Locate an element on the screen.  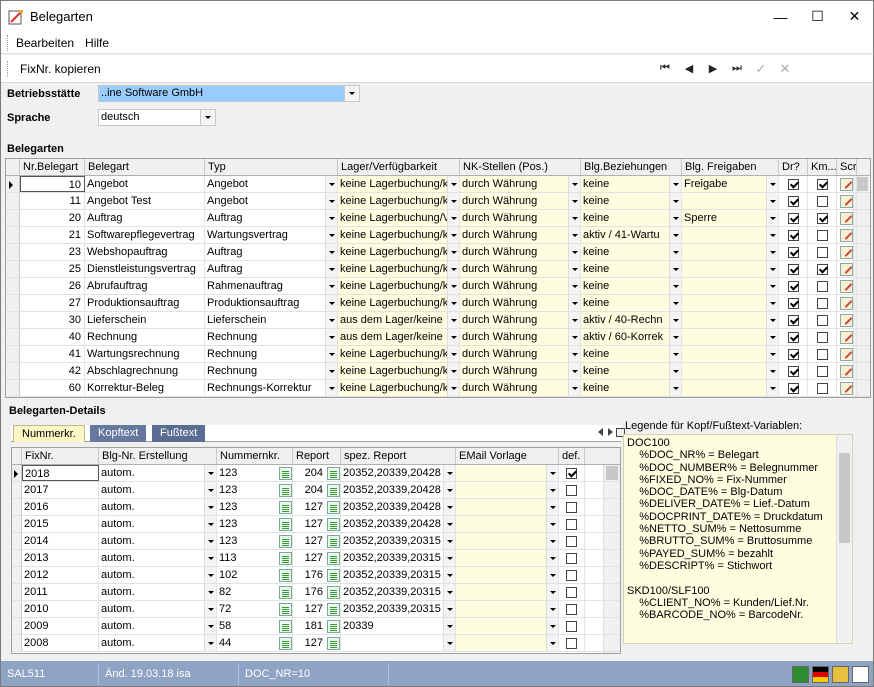
column-header: Nr.Belegart is located at coordinates (52, 167).